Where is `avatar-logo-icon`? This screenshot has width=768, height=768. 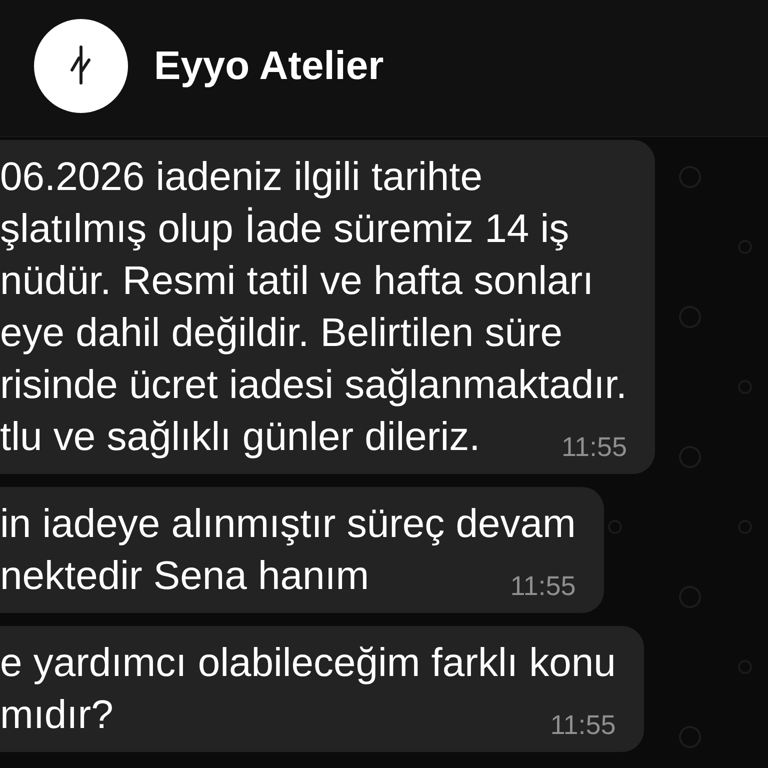
avatar-logo-icon is located at coordinates (81, 66).